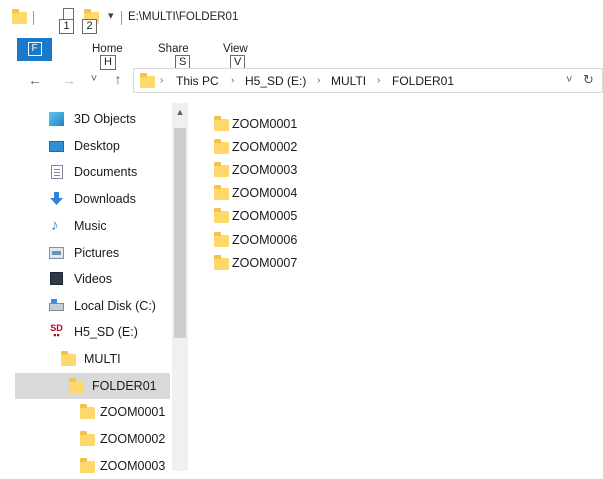  What do you see at coordinates (265, 216) in the screenshot?
I see `list-item-label: ZOOM0005` at bounding box center [265, 216].